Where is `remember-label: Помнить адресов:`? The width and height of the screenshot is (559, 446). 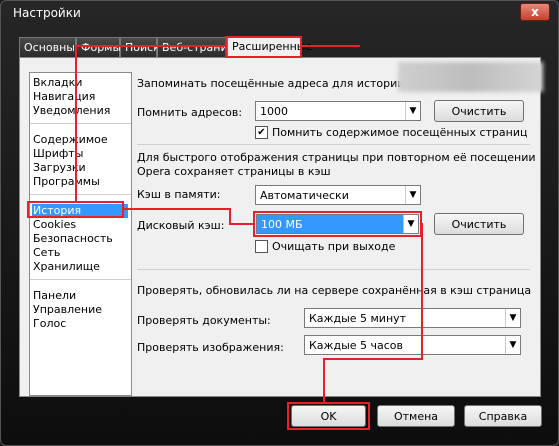
remember-label: Помнить адресов: is located at coordinates (190, 112).